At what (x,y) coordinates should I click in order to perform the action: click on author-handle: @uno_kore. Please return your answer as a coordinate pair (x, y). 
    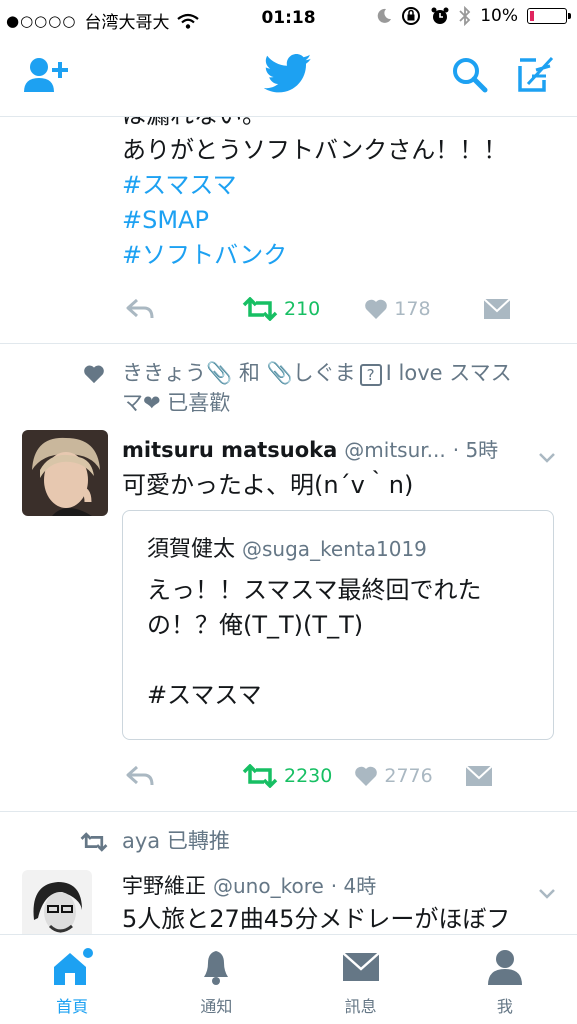
    Looking at the image, I should click on (268, 886).